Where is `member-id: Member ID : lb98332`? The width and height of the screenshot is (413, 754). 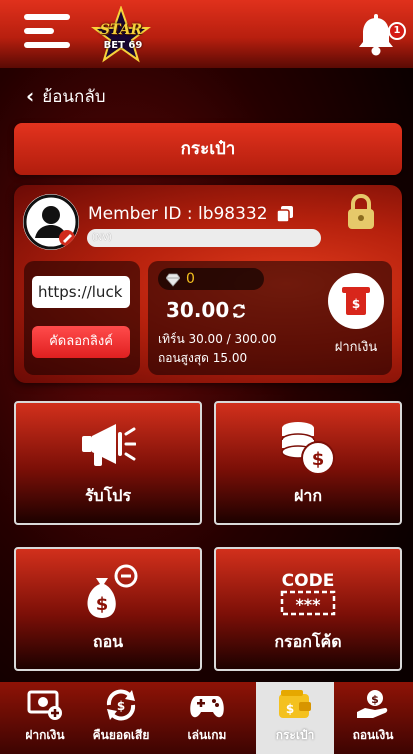
member-id: Member ID : lb98332 is located at coordinates (191, 214).